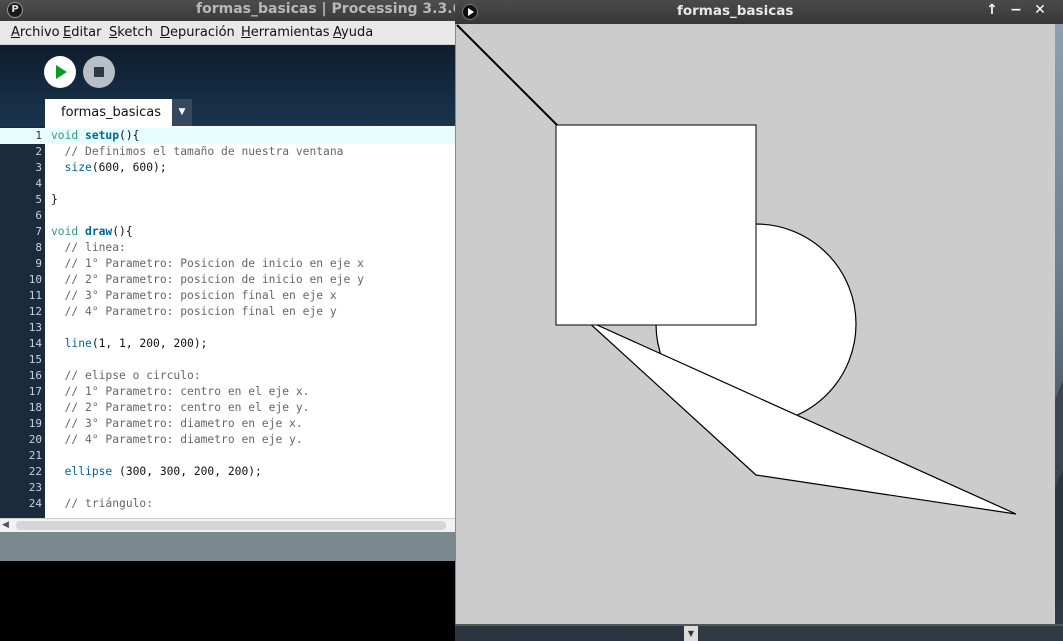 The image size is (1063, 641). Describe the element at coordinates (250, 232) in the screenshot. I see `code-line: void draw(){` at that location.